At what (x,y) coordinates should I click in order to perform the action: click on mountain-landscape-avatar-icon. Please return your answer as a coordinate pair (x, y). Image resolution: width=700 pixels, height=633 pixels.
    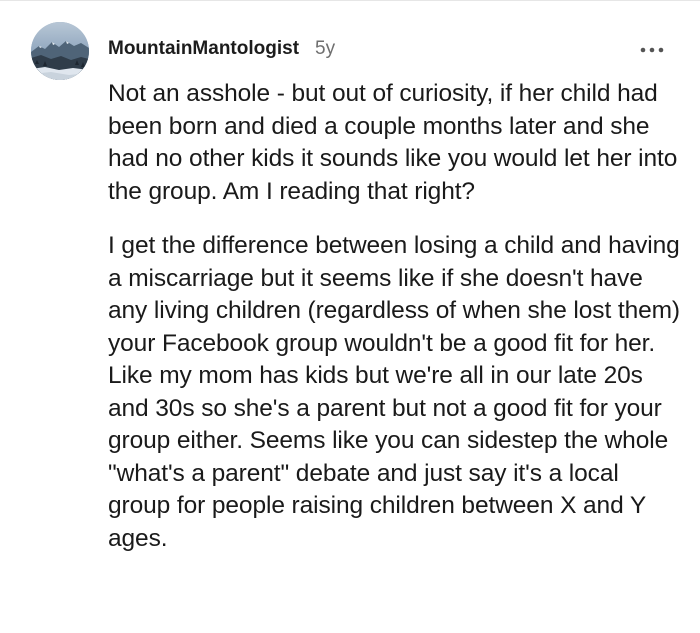
    Looking at the image, I should click on (60, 51).